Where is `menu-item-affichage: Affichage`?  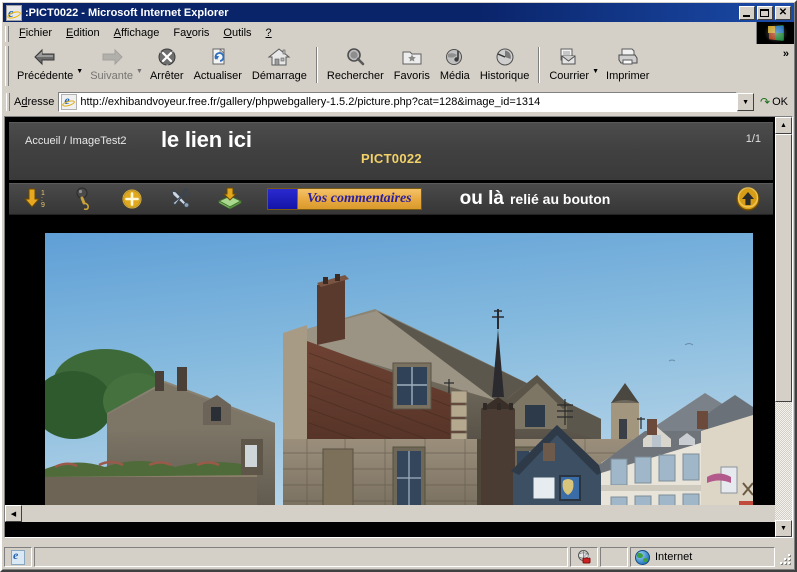
menu-item-affichage: Affichage is located at coordinates (137, 33).